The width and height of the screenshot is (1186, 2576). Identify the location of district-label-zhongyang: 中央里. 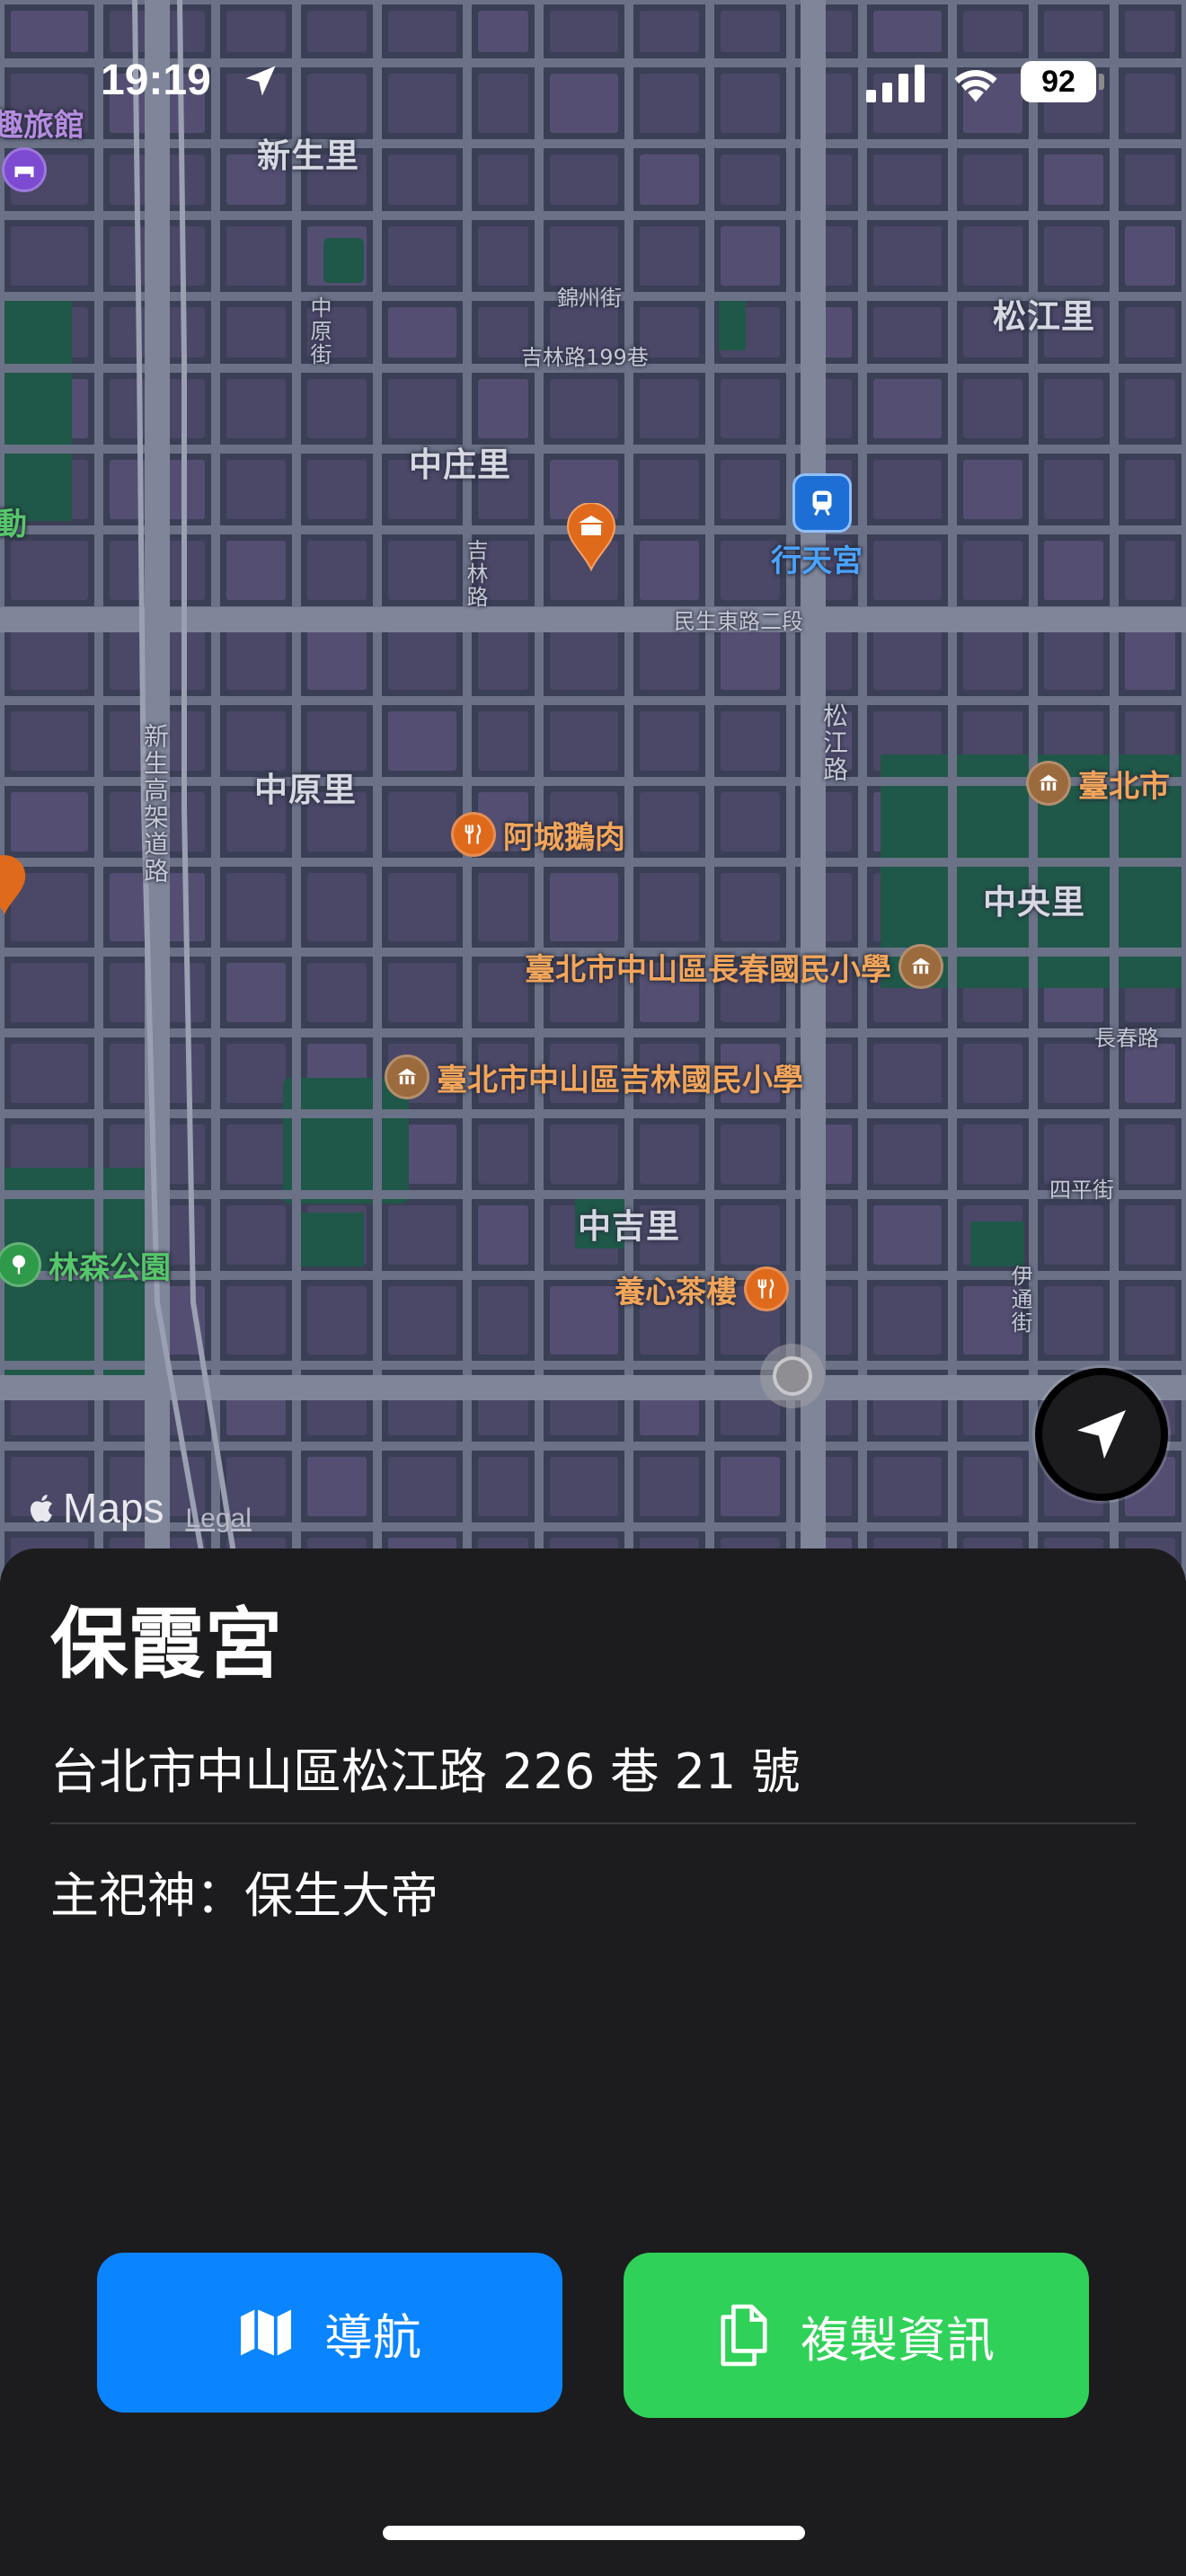
(1034, 902).